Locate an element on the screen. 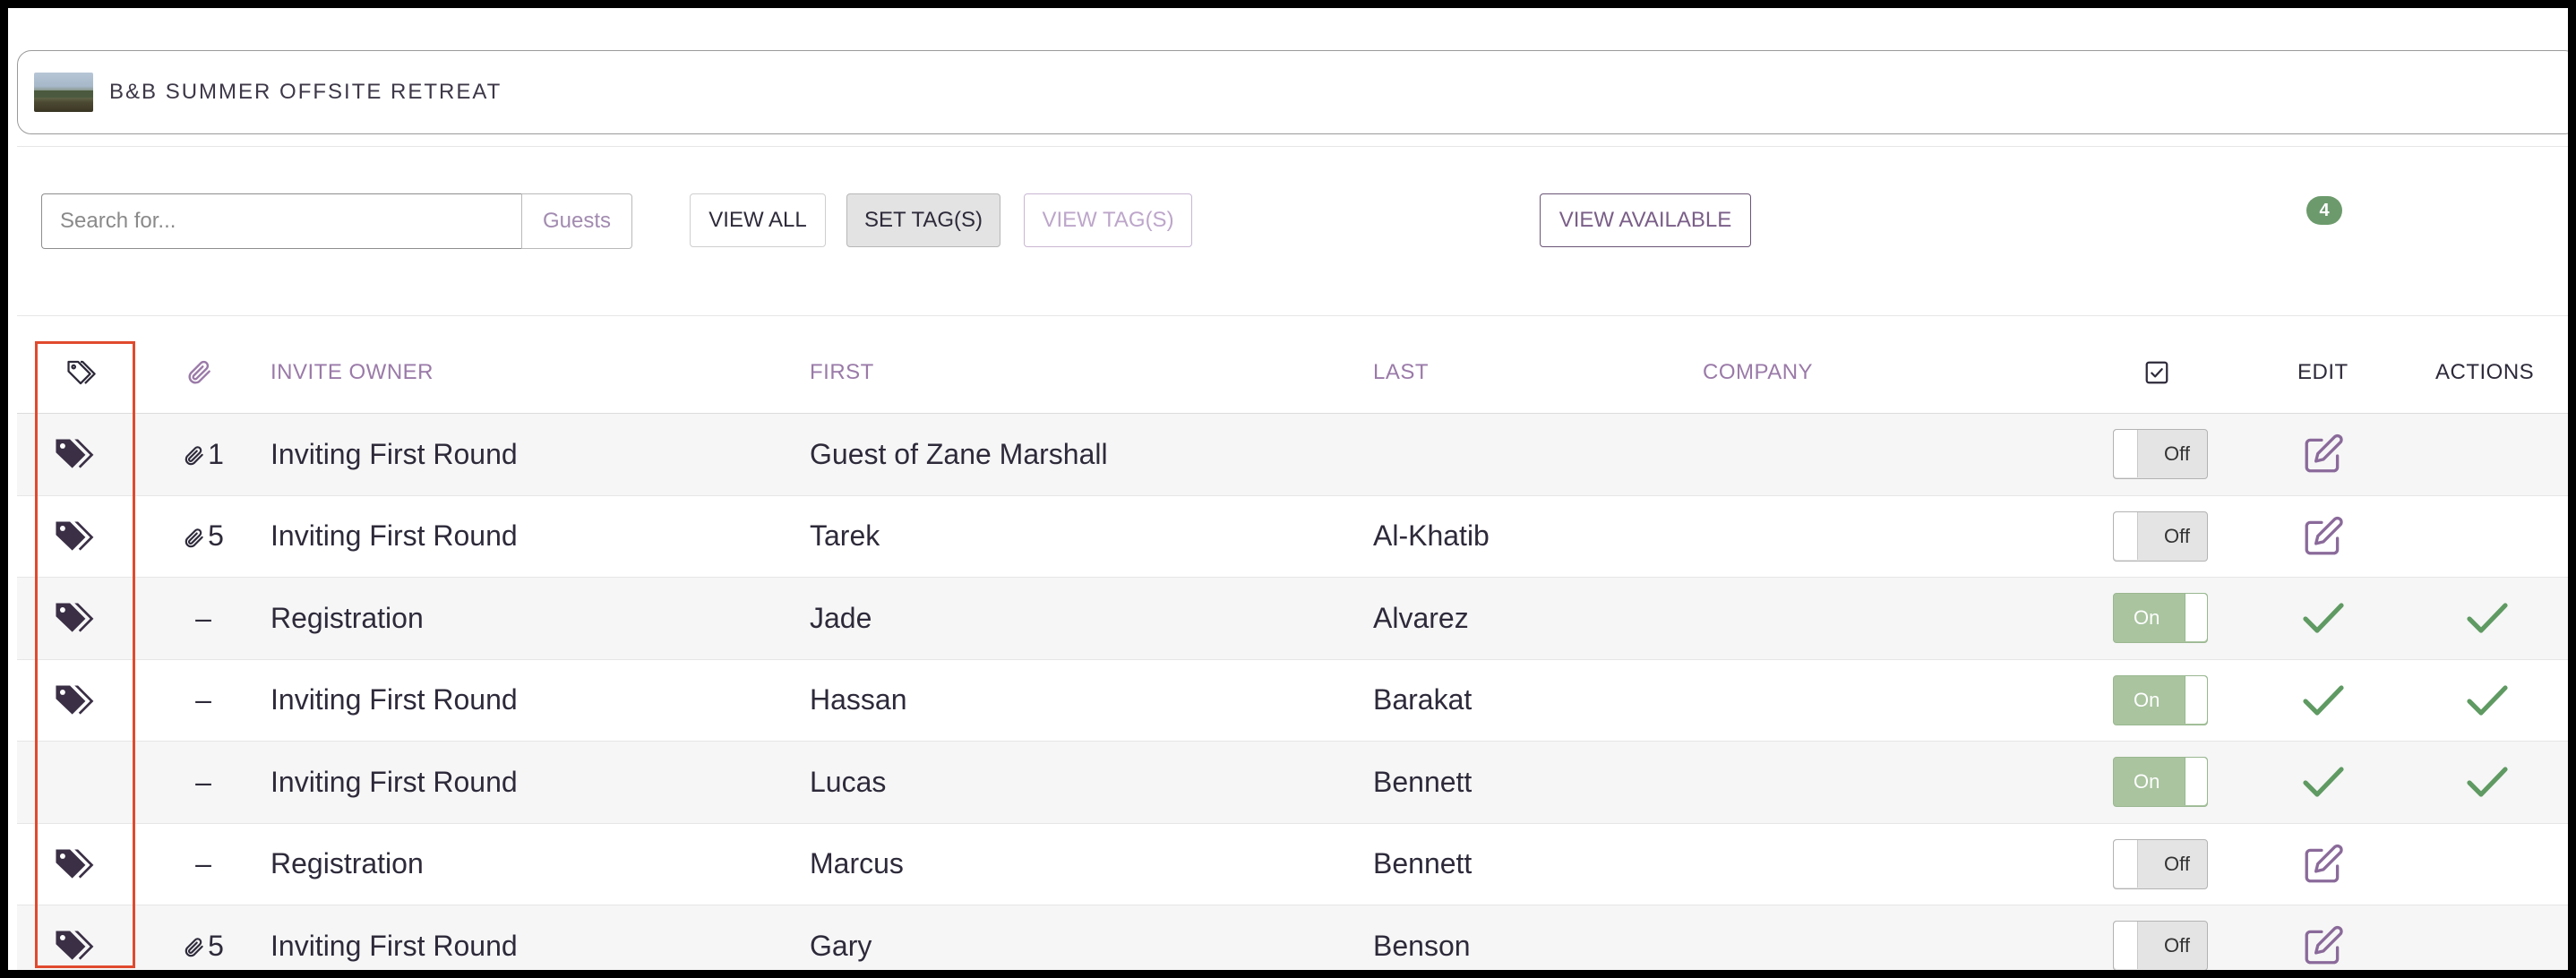 Image resolution: width=2576 pixels, height=978 pixels. tag-outline-icon is located at coordinates (81, 372).